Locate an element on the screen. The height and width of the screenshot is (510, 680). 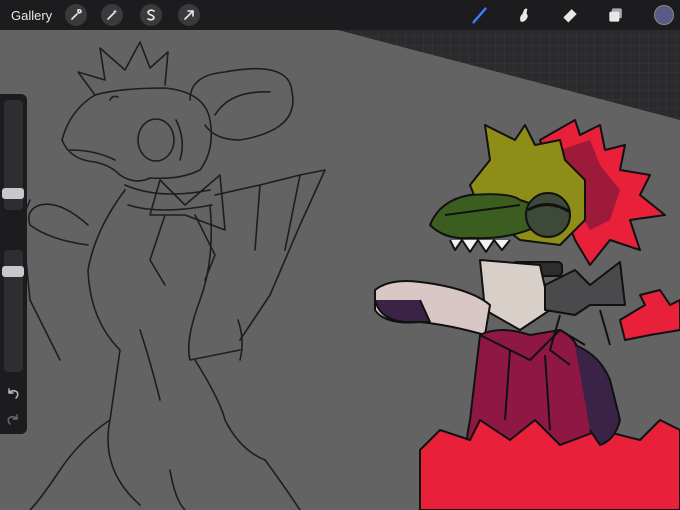
gallery-button: Gallery is located at coordinates (31, 15).